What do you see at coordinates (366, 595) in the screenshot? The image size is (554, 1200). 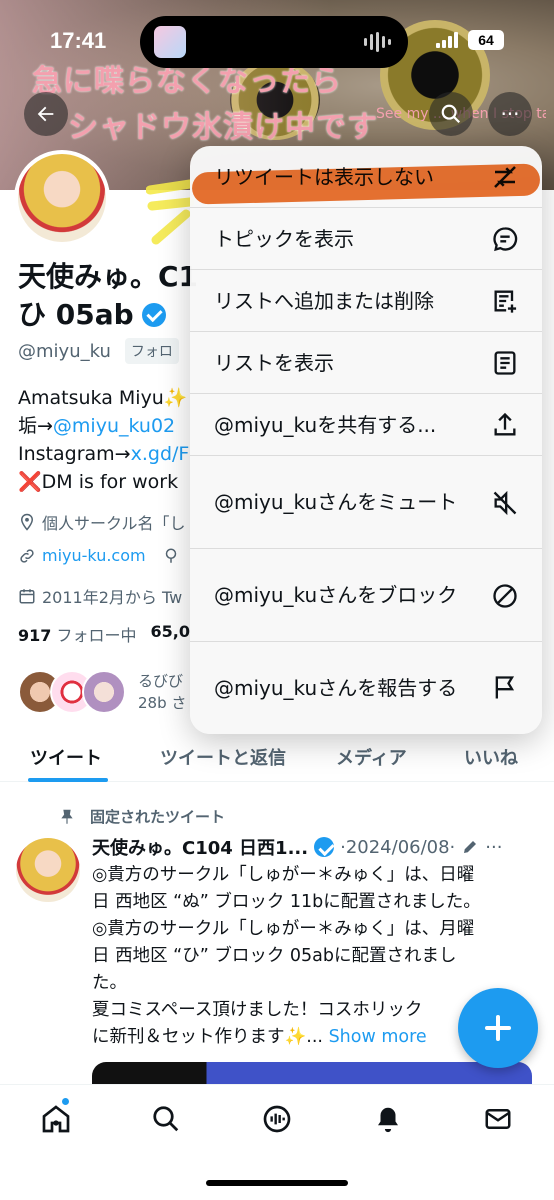 I see `menu-item-block: @miyu_kuさんをブロック` at bounding box center [366, 595].